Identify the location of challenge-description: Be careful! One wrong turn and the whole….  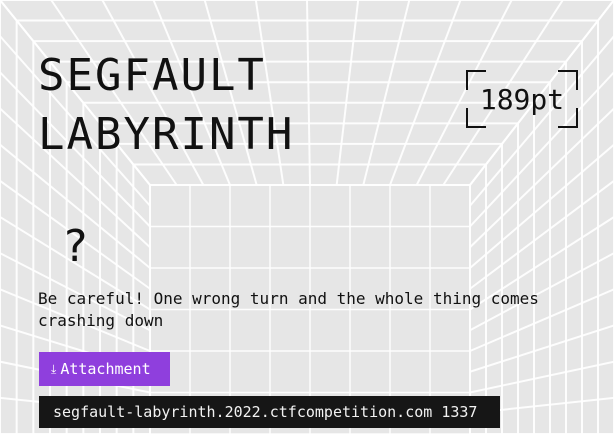
(288, 309).